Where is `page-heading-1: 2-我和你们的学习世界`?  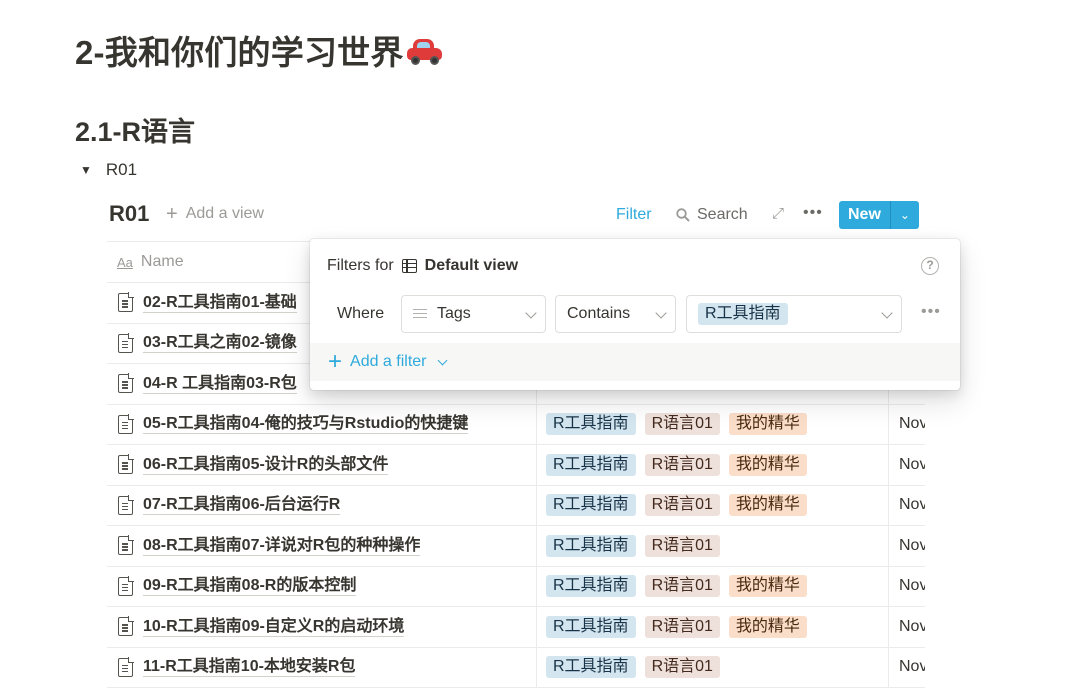 page-heading-1: 2-我和你们的学习世界 is located at coordinates (259, 50).